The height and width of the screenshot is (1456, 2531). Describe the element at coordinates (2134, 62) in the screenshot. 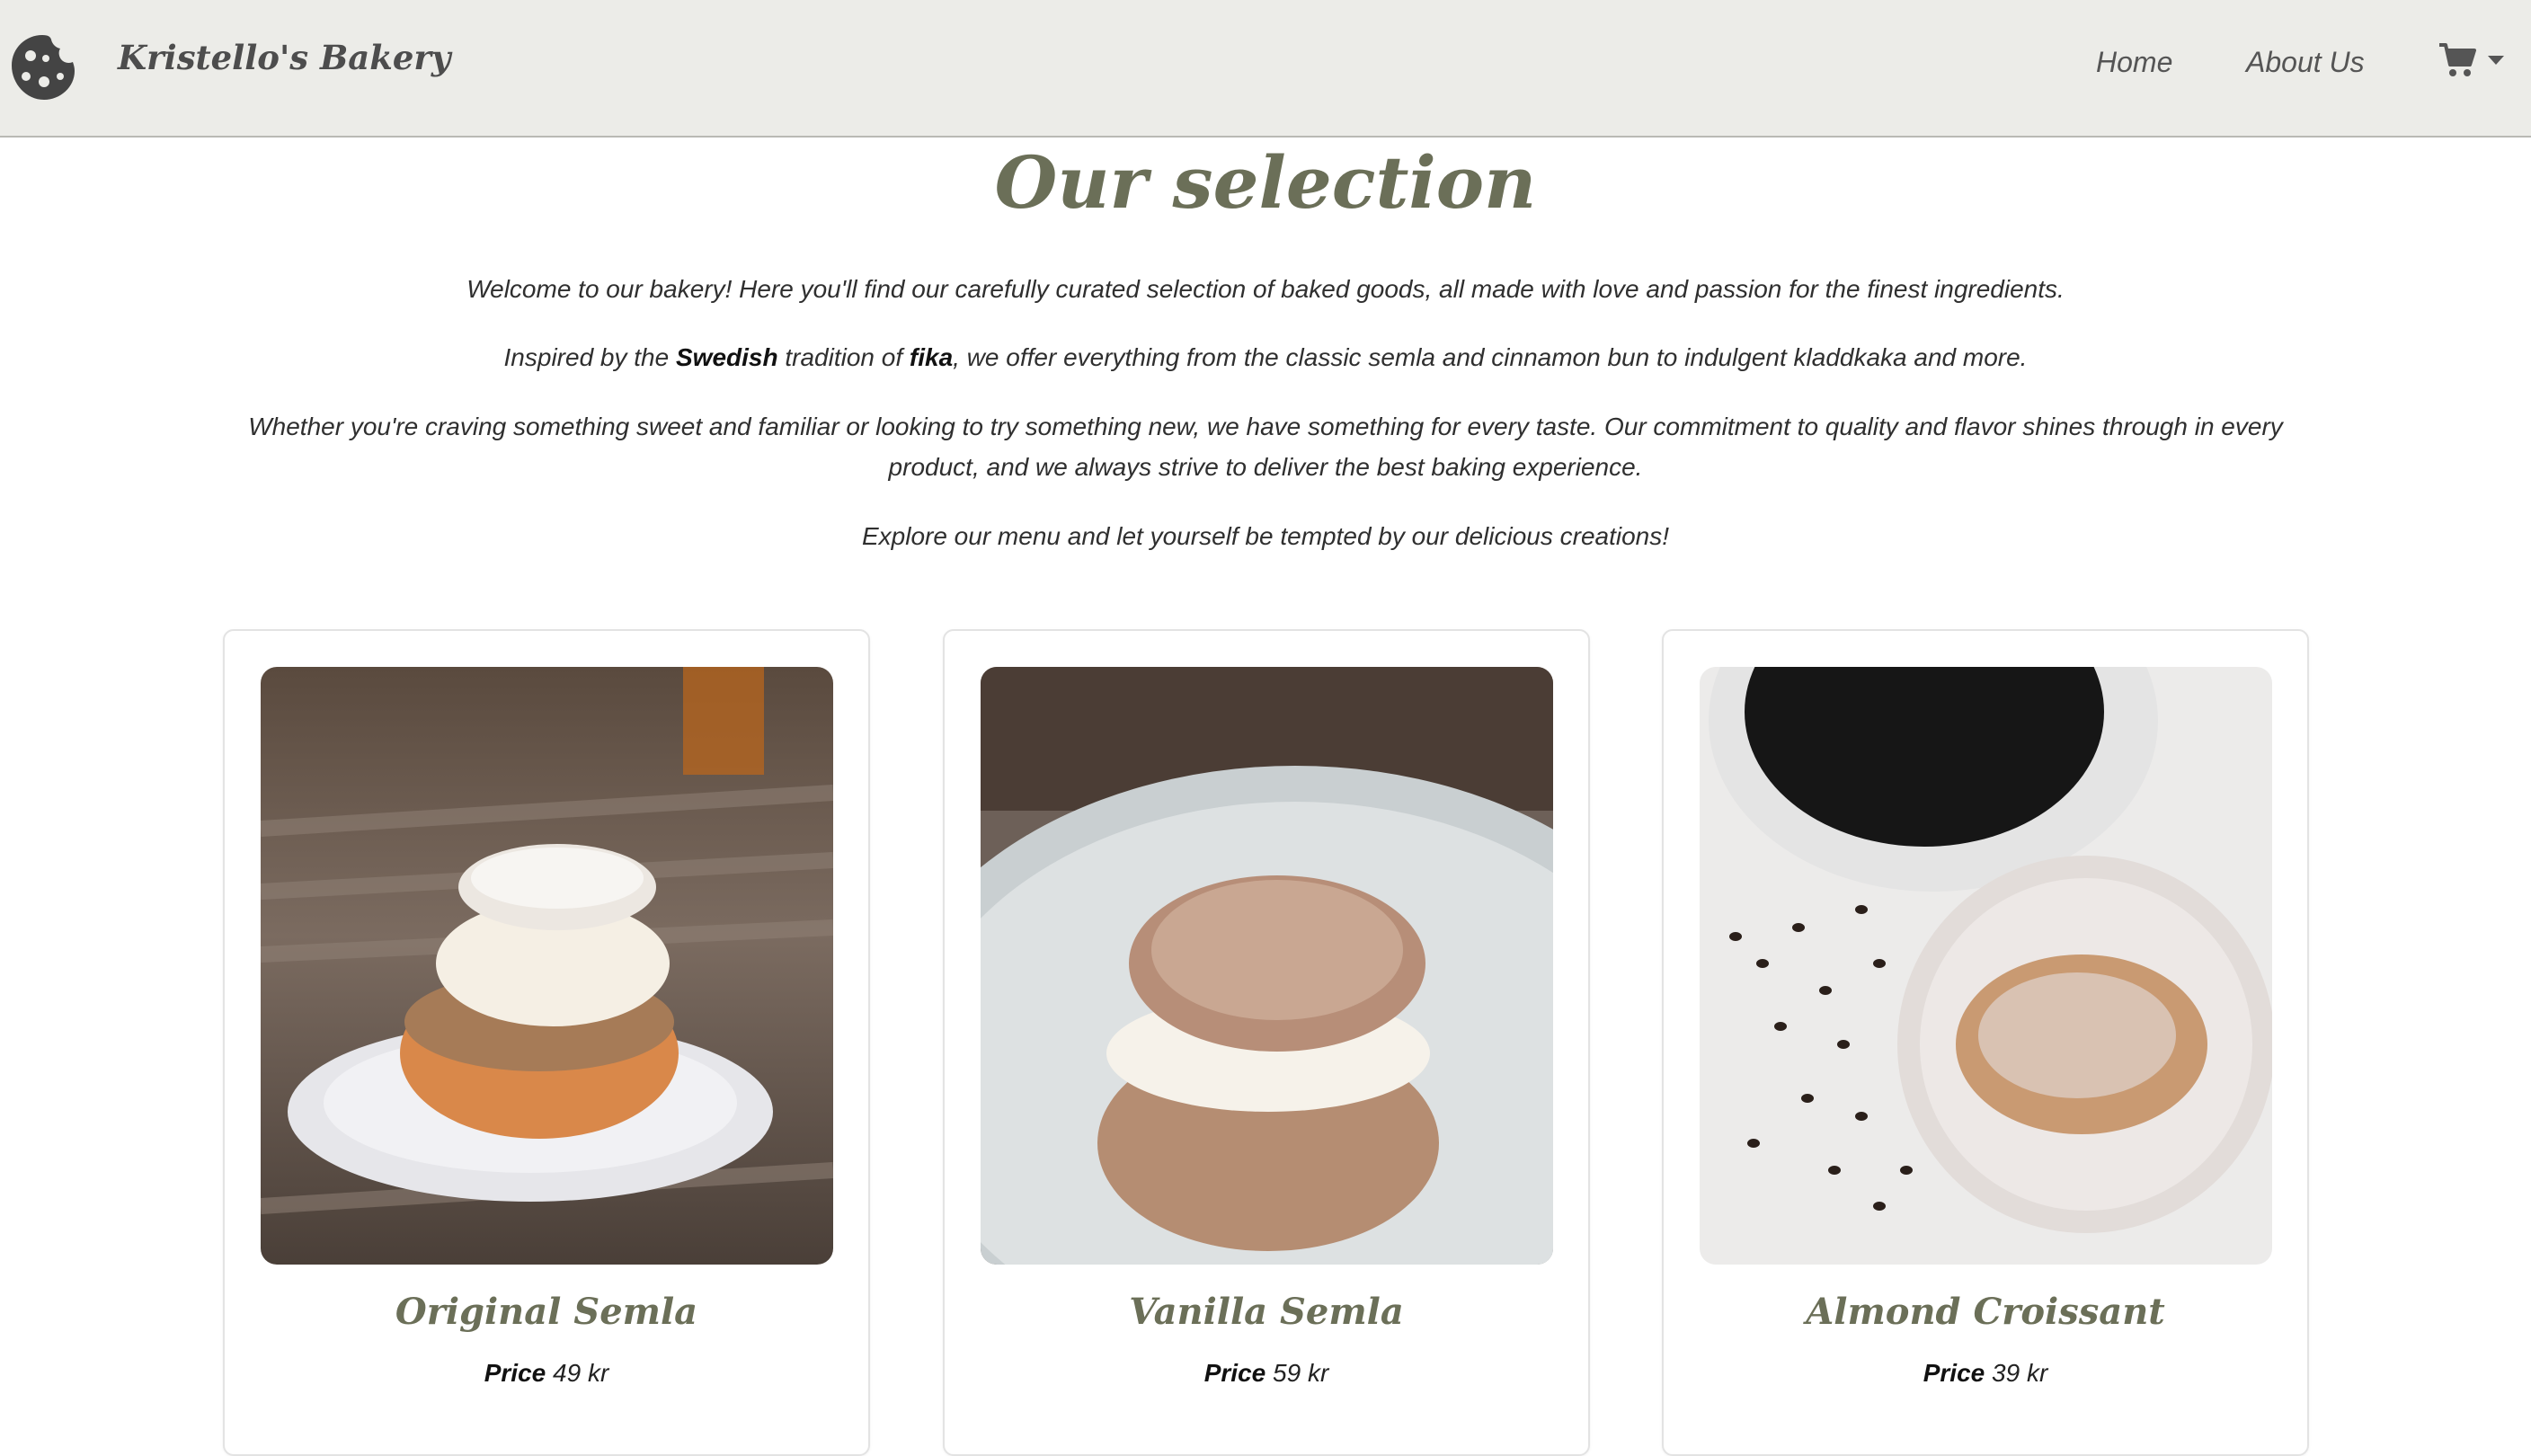

I see `nav-link-home: Home` at that location.